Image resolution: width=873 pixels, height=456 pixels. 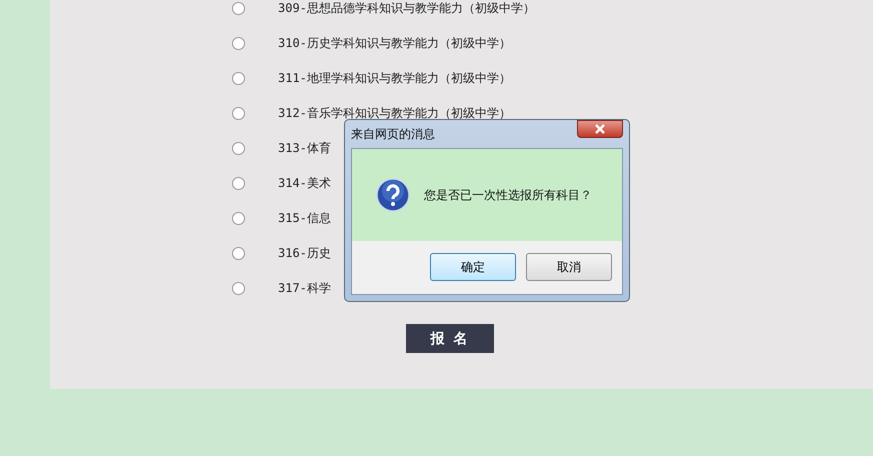 What do you see at coordinates (406, 8) in the screenshot?
I see `subject-label: 309-思想品德学科知识与教学能力（初级中学）` at bounding box center [406, 8].